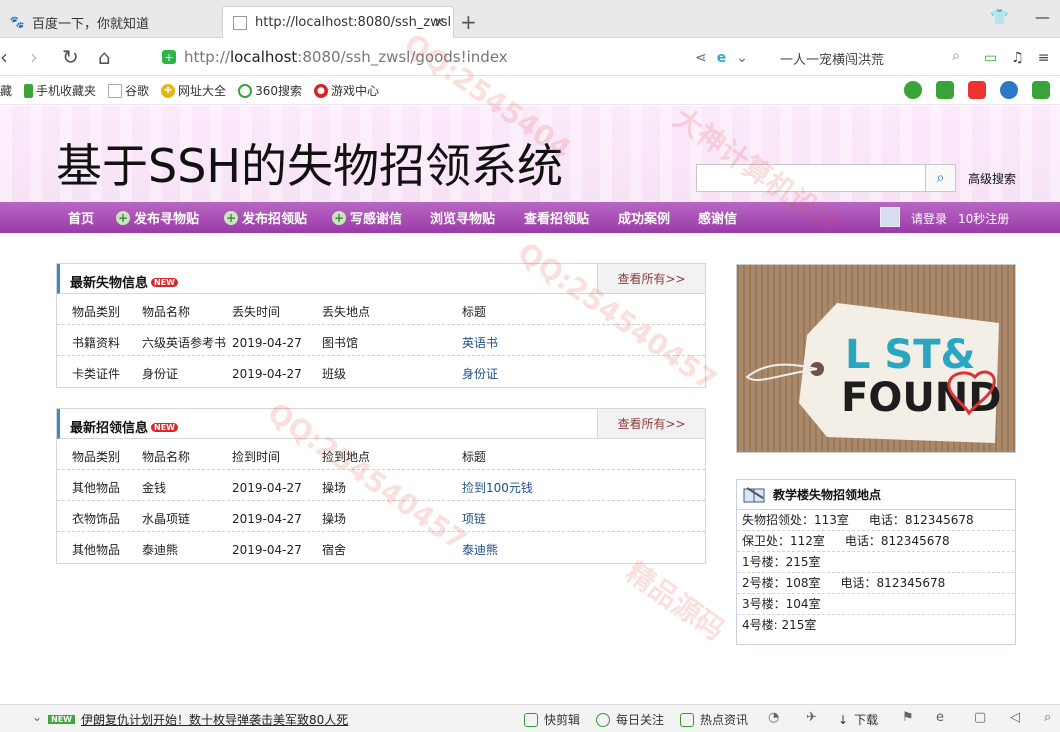  I want to click on site-title: 基于SSH的失物招领系统, so click(309, 166).